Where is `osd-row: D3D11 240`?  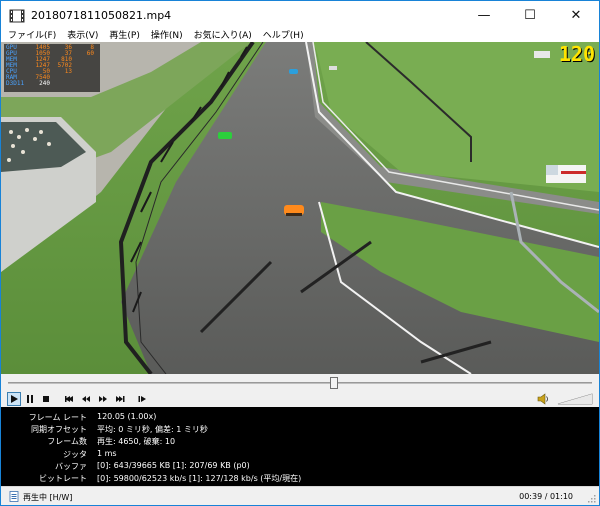
osd-row: D3D11 240 is located at coordinates (52, 84).